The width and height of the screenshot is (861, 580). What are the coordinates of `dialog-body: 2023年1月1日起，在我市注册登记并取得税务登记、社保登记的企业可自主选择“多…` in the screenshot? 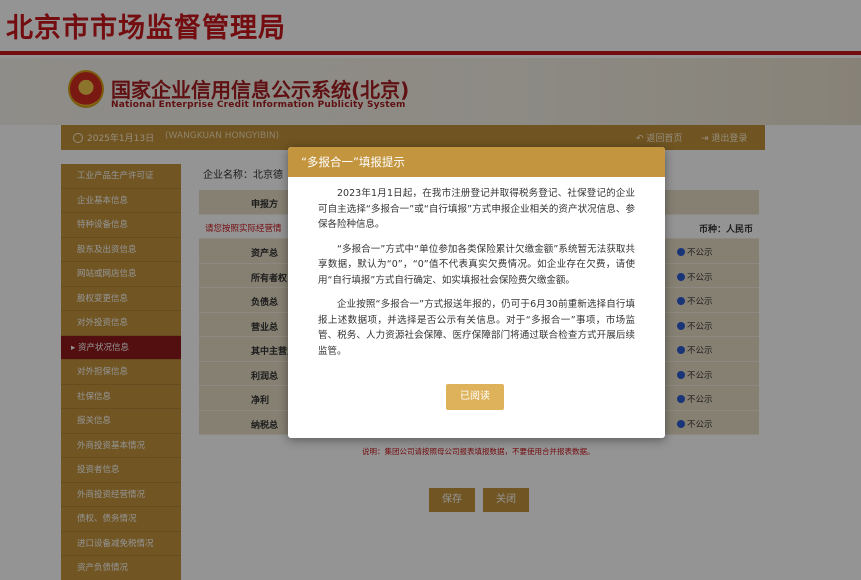 It's located at (476, 268).